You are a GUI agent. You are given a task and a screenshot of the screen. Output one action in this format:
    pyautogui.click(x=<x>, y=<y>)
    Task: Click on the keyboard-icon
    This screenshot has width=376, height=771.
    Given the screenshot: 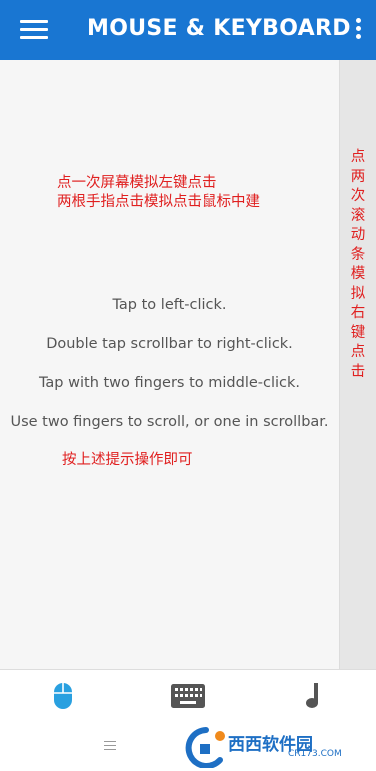 What is the action you would take?
    pyautogui.click(x=187, y=696)
    